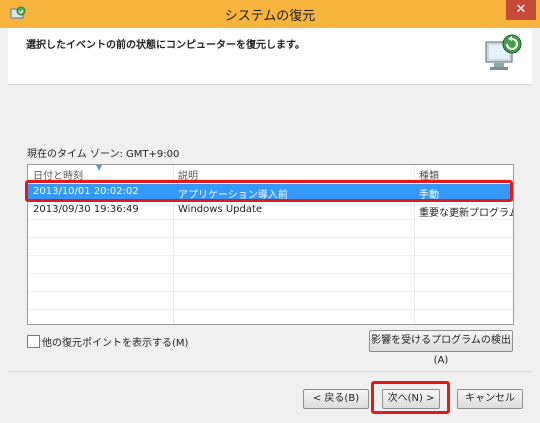  Describe the element at coordinates (336, 399) in the screenshot. I see `back-button: < 戻る(B)` at that location.